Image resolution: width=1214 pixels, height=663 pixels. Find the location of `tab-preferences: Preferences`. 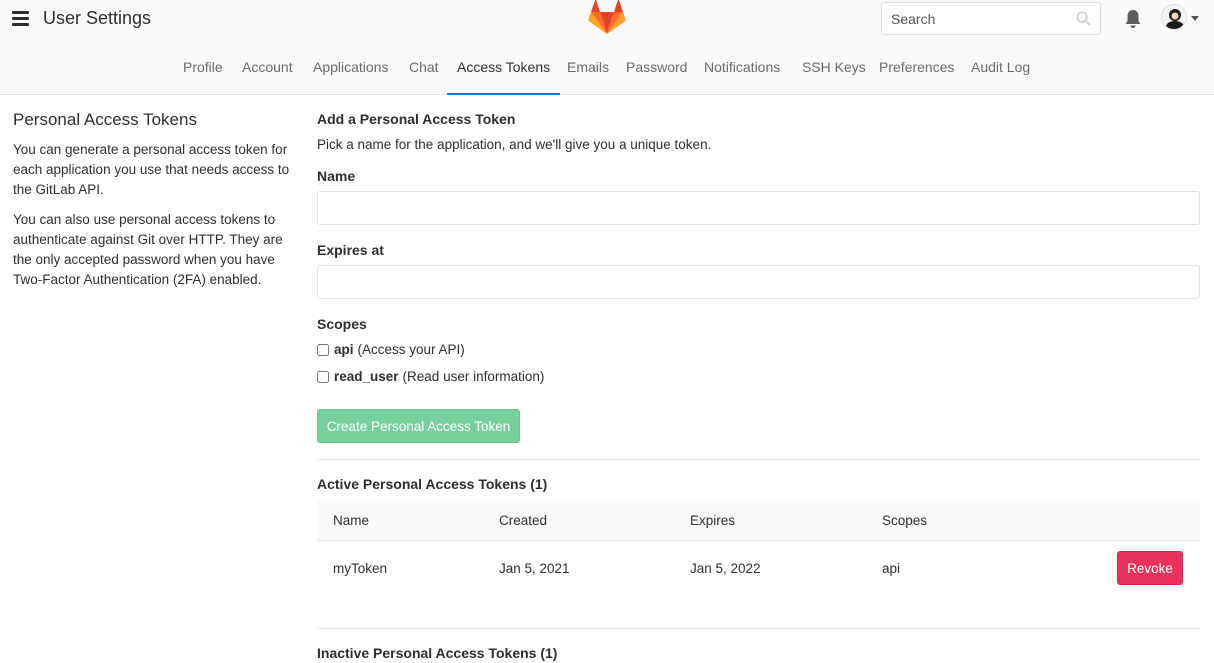

tab-preferences: Preferences is located at coordinates (916, 76).